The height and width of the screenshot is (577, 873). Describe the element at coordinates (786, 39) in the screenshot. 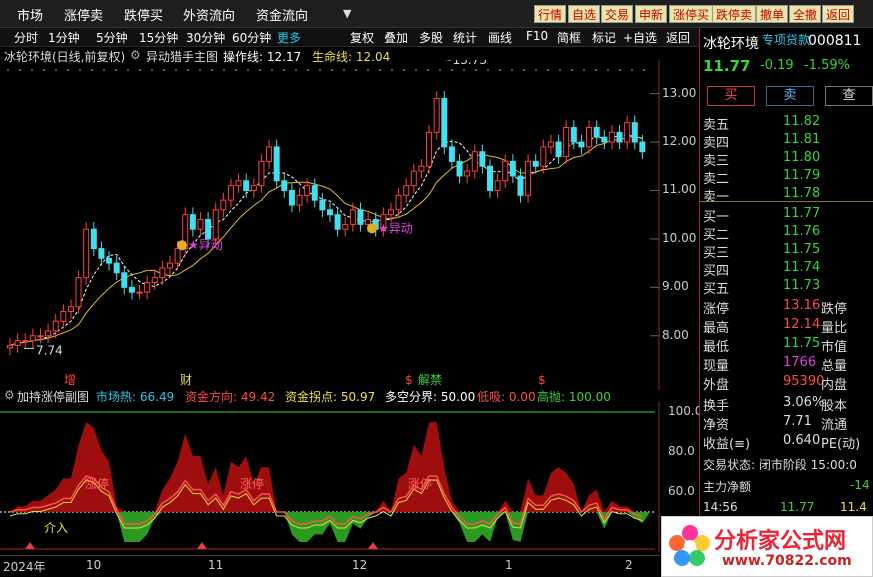

I see `stock-tag: 专项贷款` at that location.